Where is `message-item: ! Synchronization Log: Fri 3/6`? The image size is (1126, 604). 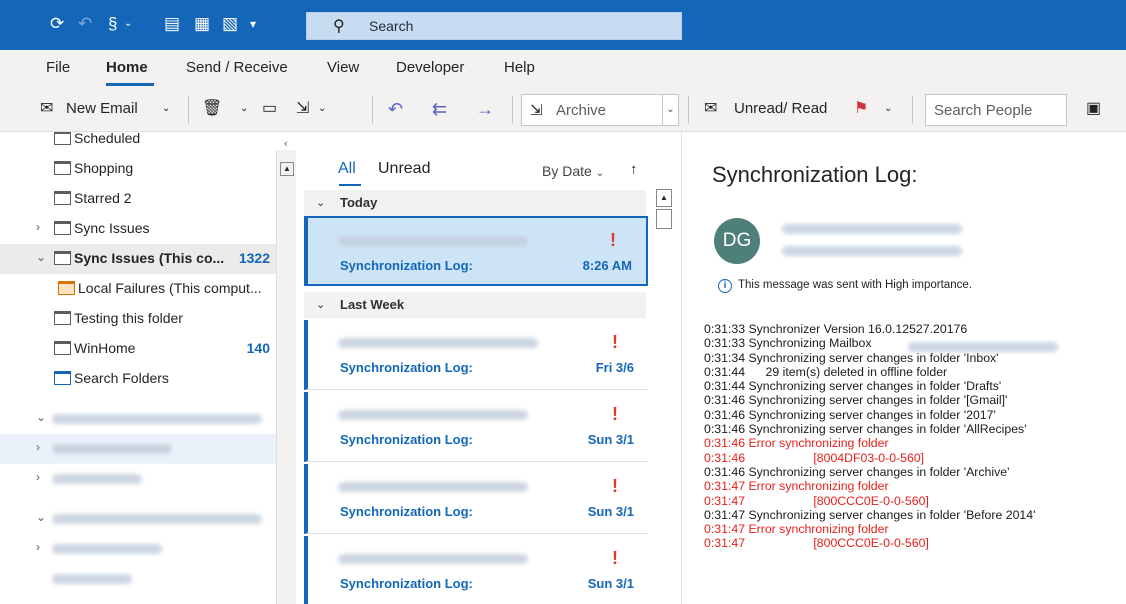 message-item: ! Synchronization Log: Fri 3/6 is located at coordinates (476, 355).